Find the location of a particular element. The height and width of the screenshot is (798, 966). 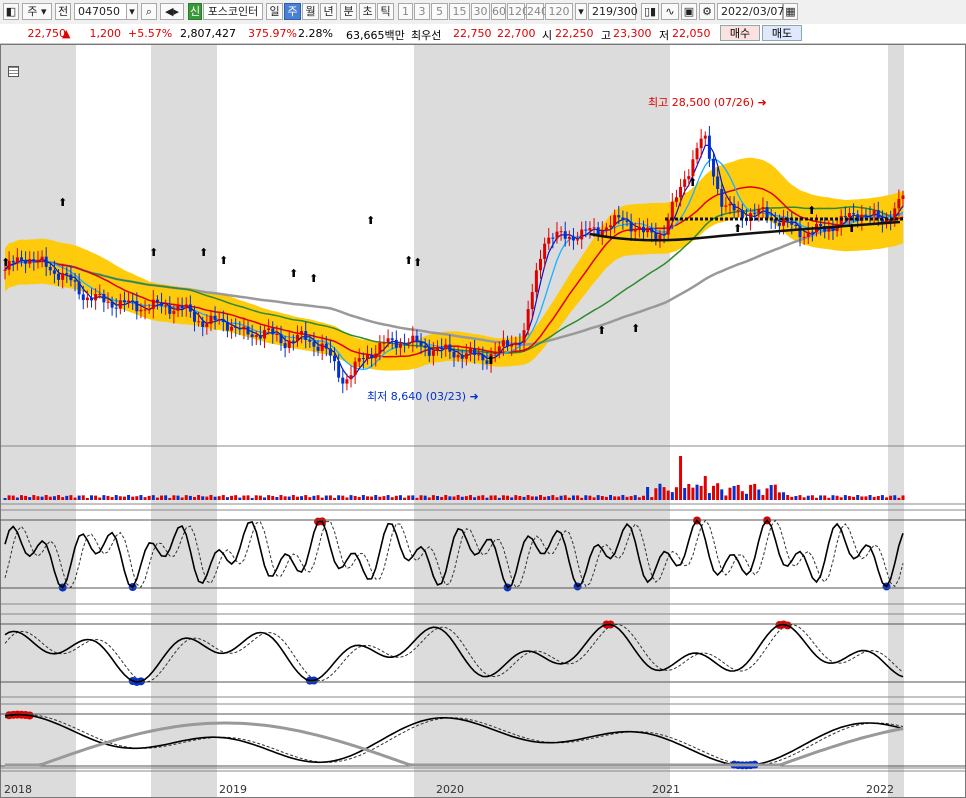

buy-signal-arrow-9: ⬆ is located at coordinates (417, 262).